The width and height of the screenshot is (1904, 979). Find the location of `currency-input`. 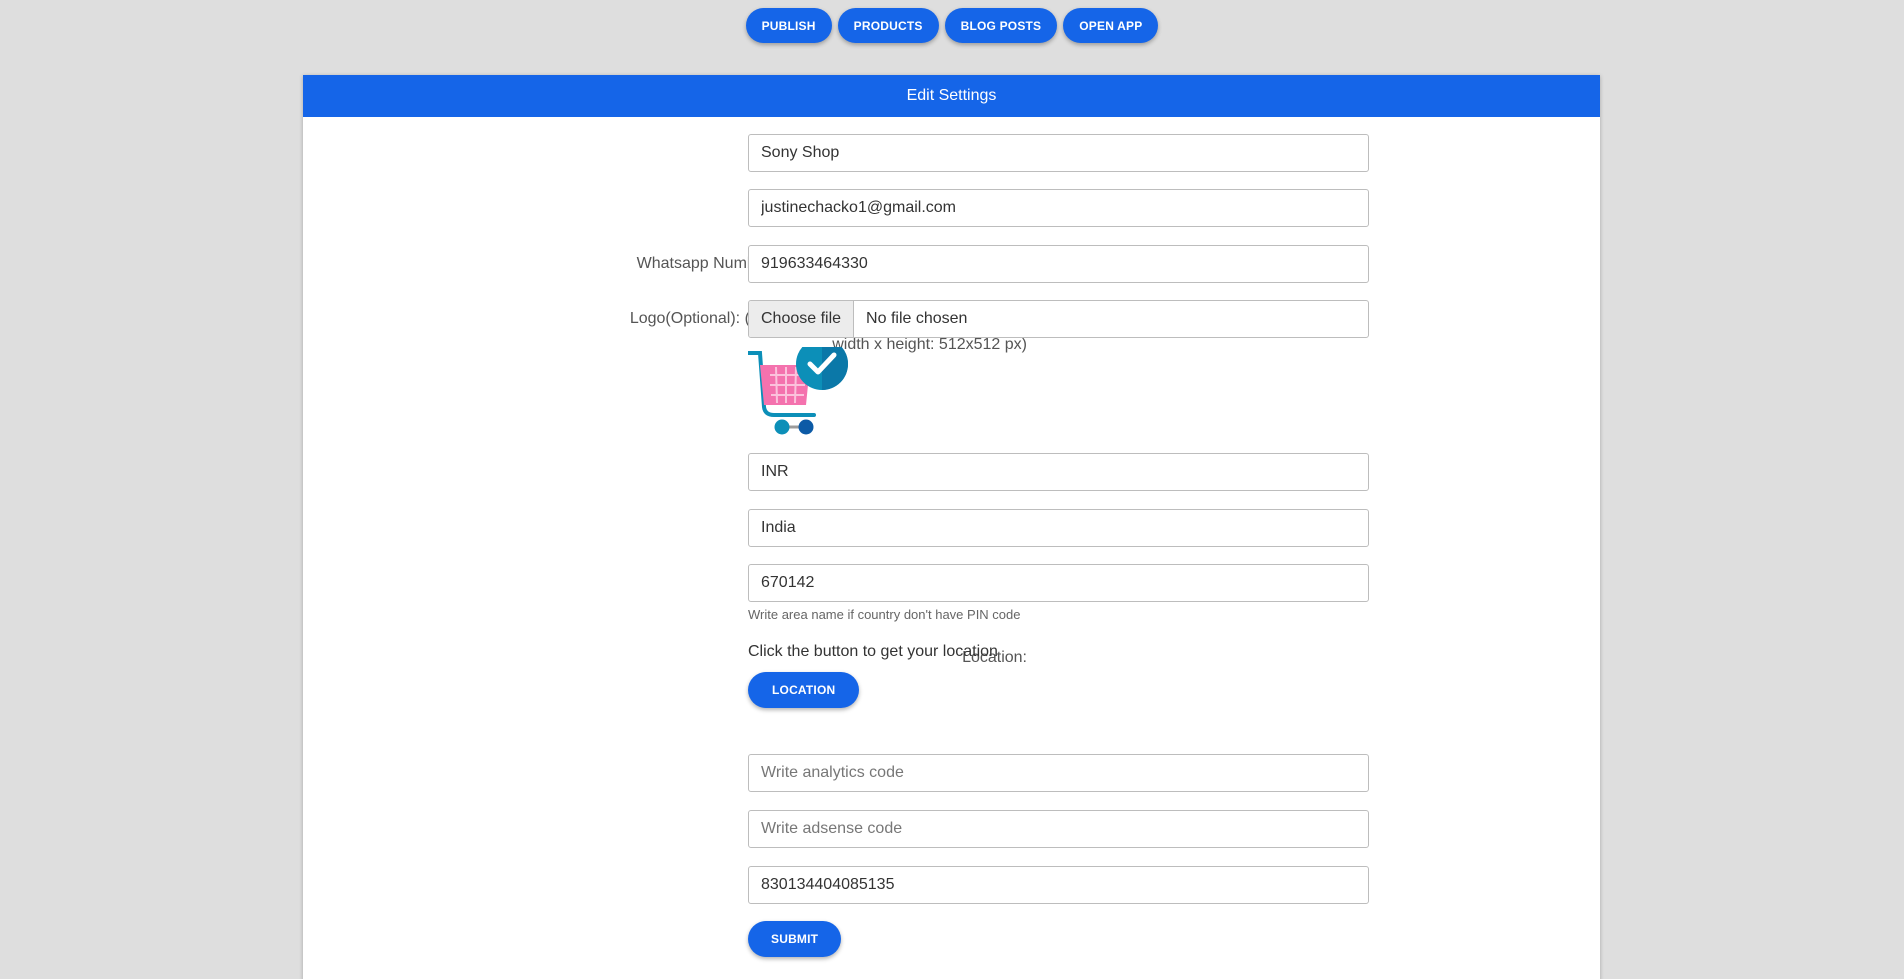

currency-input is located at coordinates (1058, 472).